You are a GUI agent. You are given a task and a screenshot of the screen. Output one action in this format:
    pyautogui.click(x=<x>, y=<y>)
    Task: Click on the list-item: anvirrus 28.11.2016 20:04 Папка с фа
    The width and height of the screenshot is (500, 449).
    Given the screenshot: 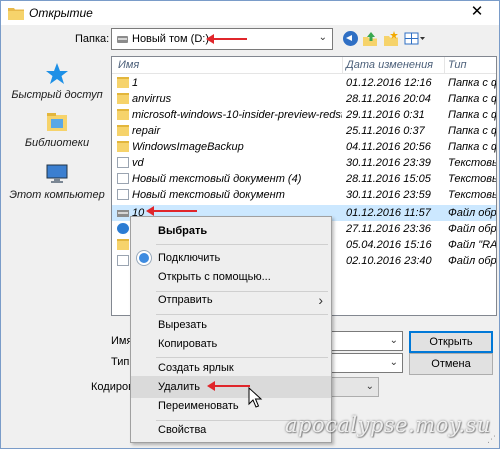 What is the action you would take?
    pyautogui.click(x=304, y=99)
    